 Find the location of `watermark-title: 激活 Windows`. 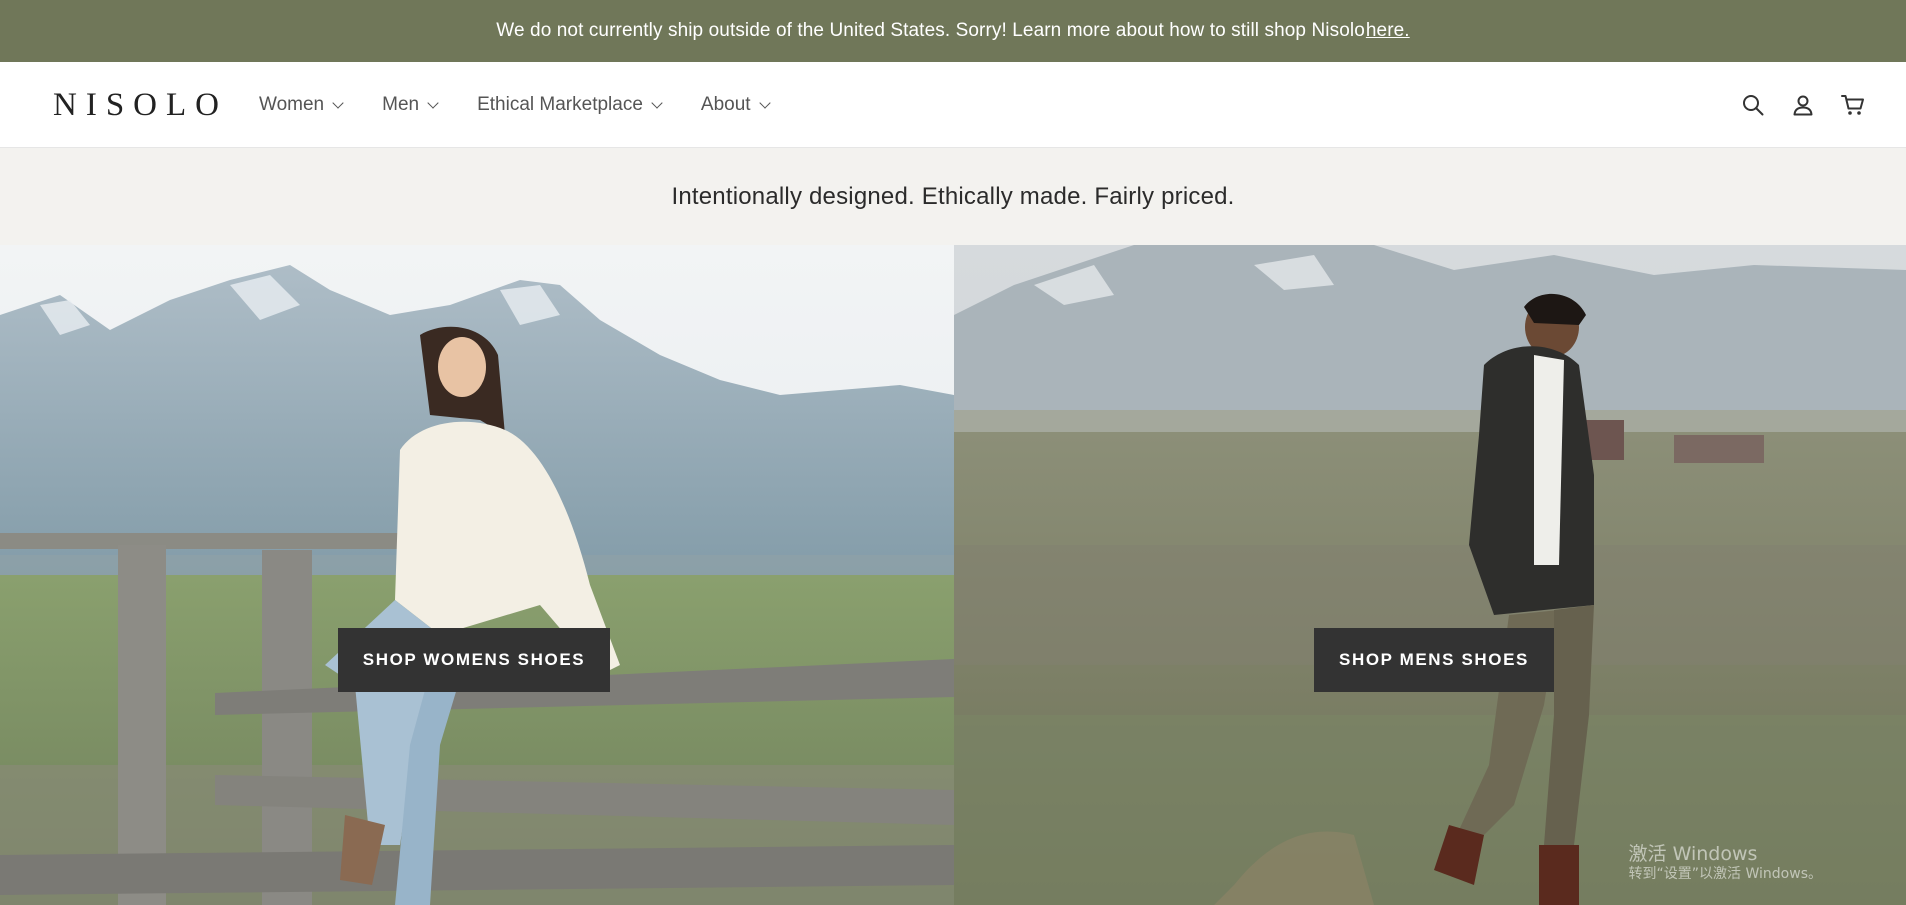

watermark-title: 激活 Windows is located at coordinates (1693, 854).